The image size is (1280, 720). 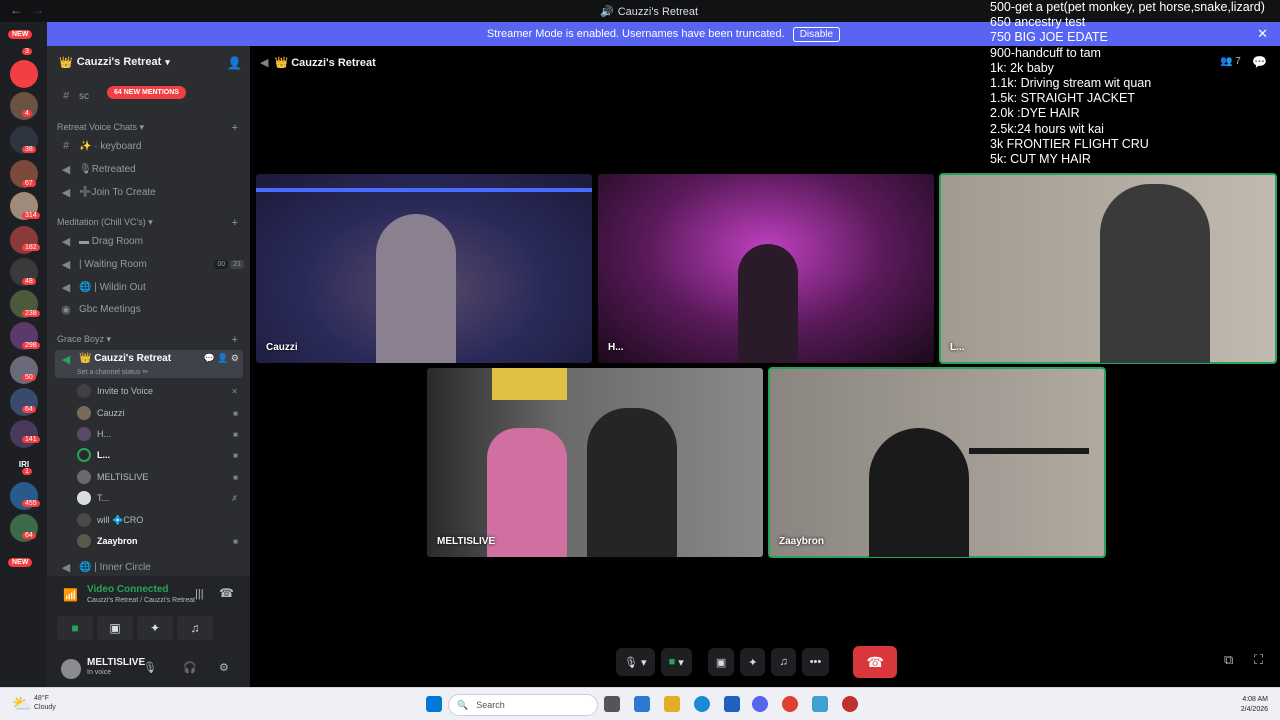 I want to click on voice-user: Cauzzi ■, so click(x=159, y=413).